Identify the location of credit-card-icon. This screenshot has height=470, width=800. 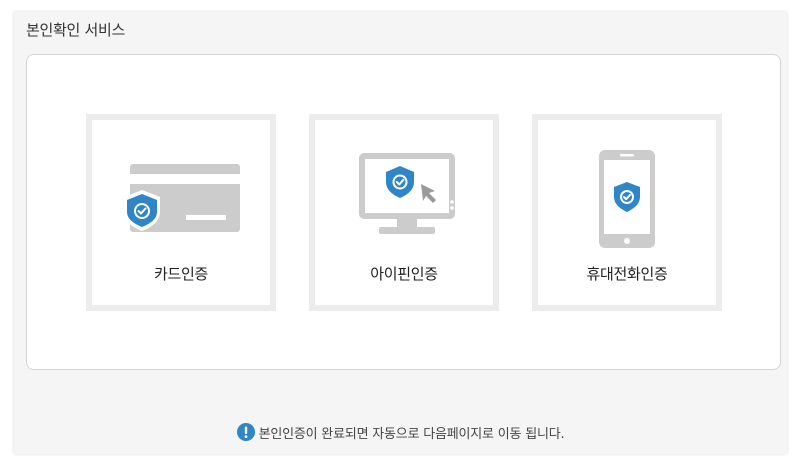
(182, 198).